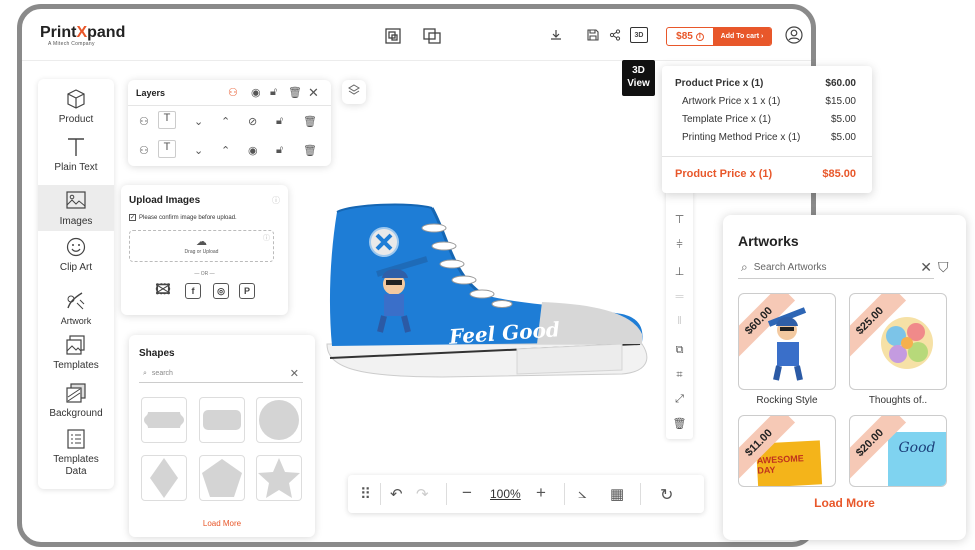 The height and width of the screenshot is (550, 975). Describe the element at coordinates (679, 399) in the screenshot. I see `resize-icon: ⤢` at that location.